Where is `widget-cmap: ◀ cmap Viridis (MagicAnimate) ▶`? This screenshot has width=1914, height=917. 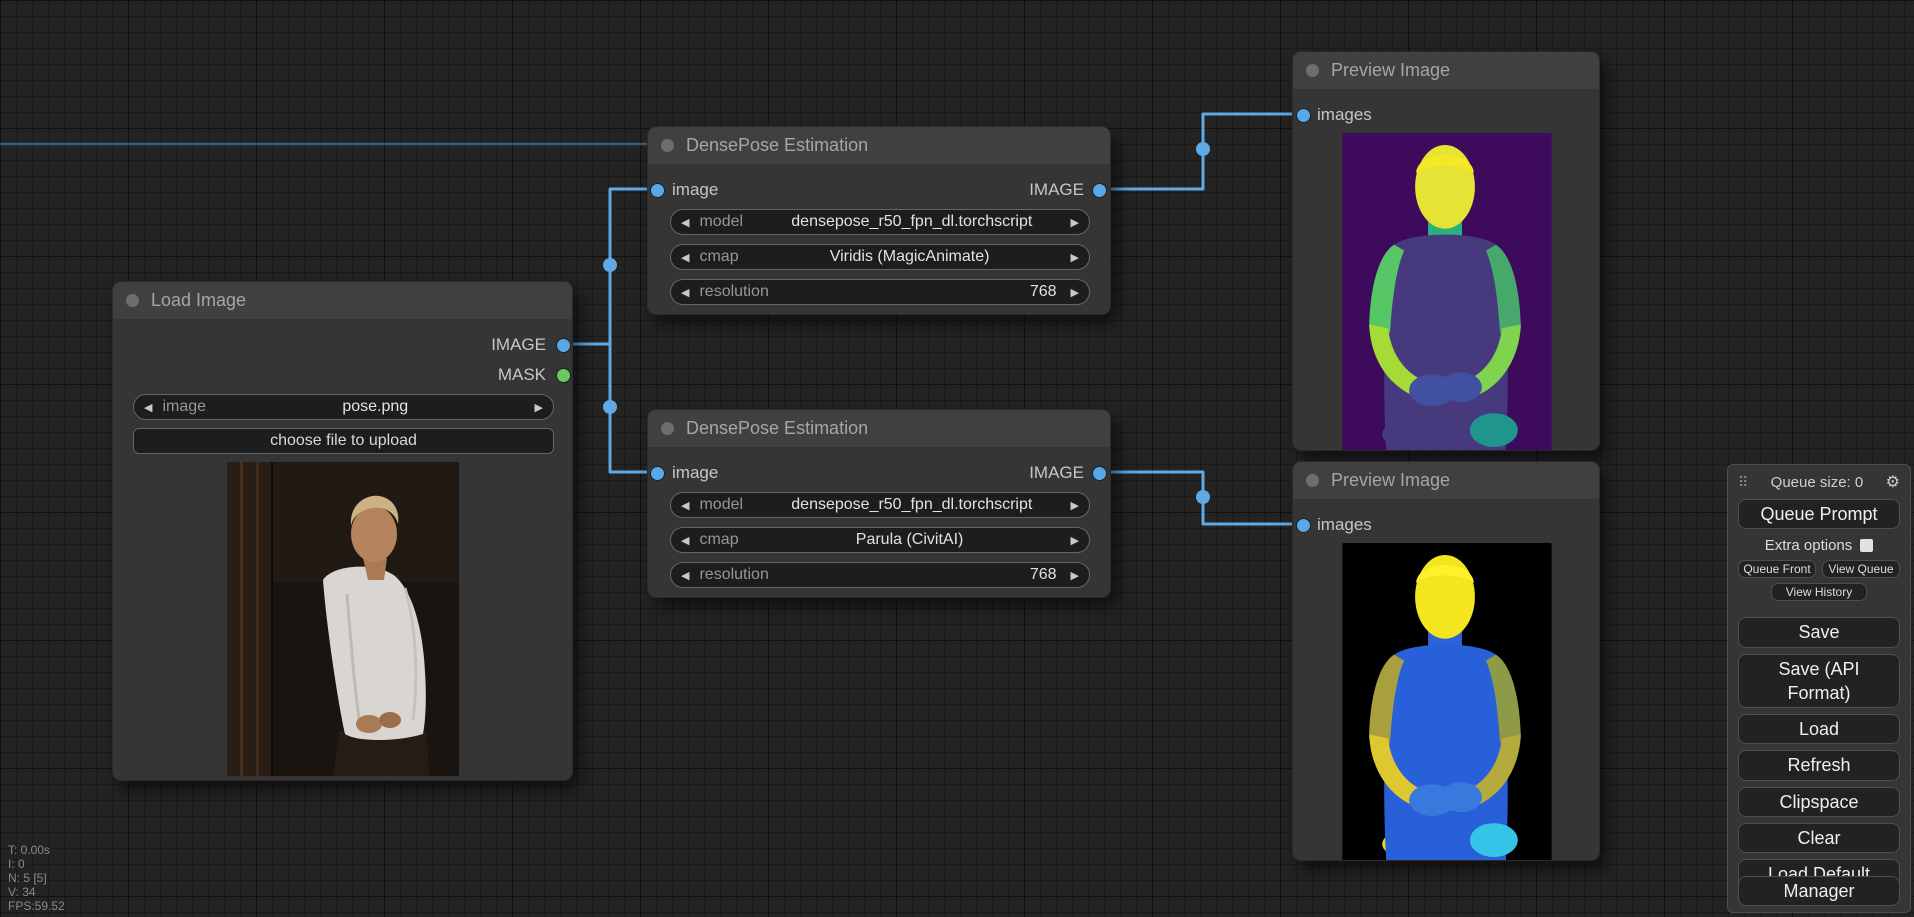 widget-cmap: ◀ cmap Viridis (MagicAnimate) ▶ is located at coordinates (880, 257).